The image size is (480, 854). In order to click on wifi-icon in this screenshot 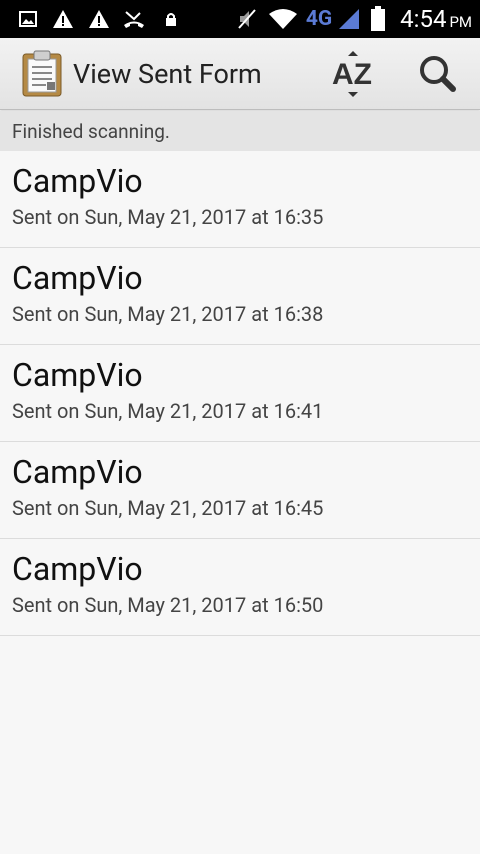, I will do `click(283, 19)`.